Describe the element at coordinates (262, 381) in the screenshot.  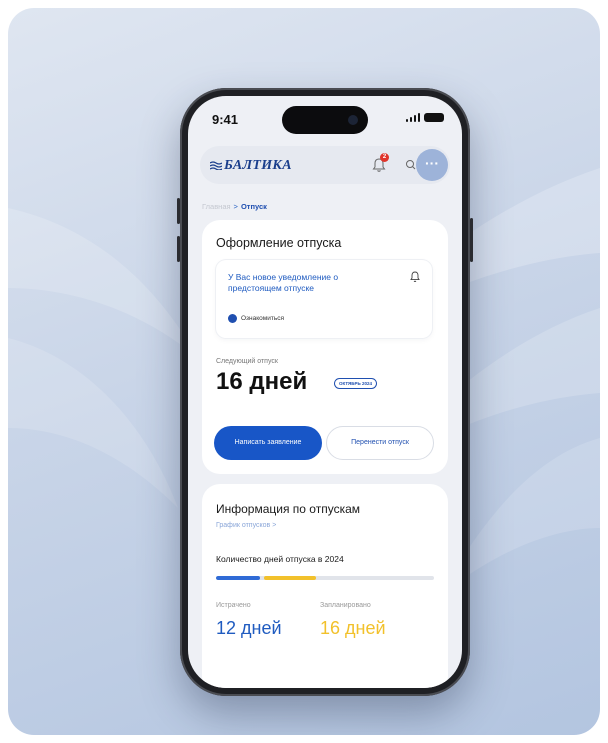
I see `next-vacation-days: 16 дней` at that location.